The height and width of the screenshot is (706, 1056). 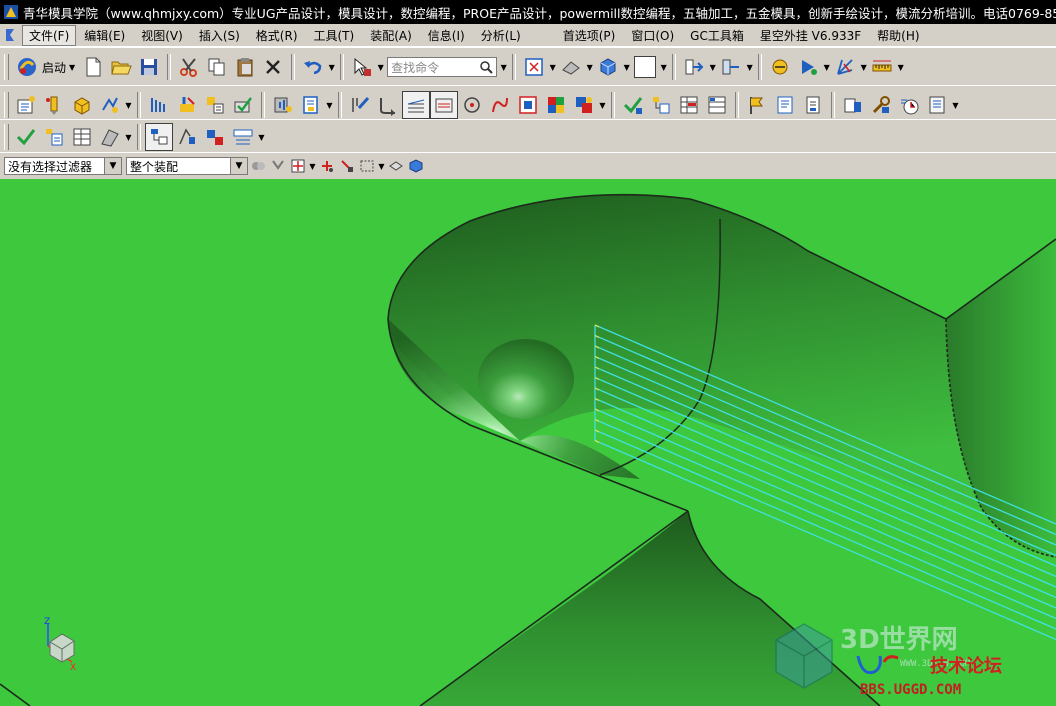 What do you see at coordinates (26, 137) in the screenshot?
I see `accept-operation-button` at bounding box center [26, 137].